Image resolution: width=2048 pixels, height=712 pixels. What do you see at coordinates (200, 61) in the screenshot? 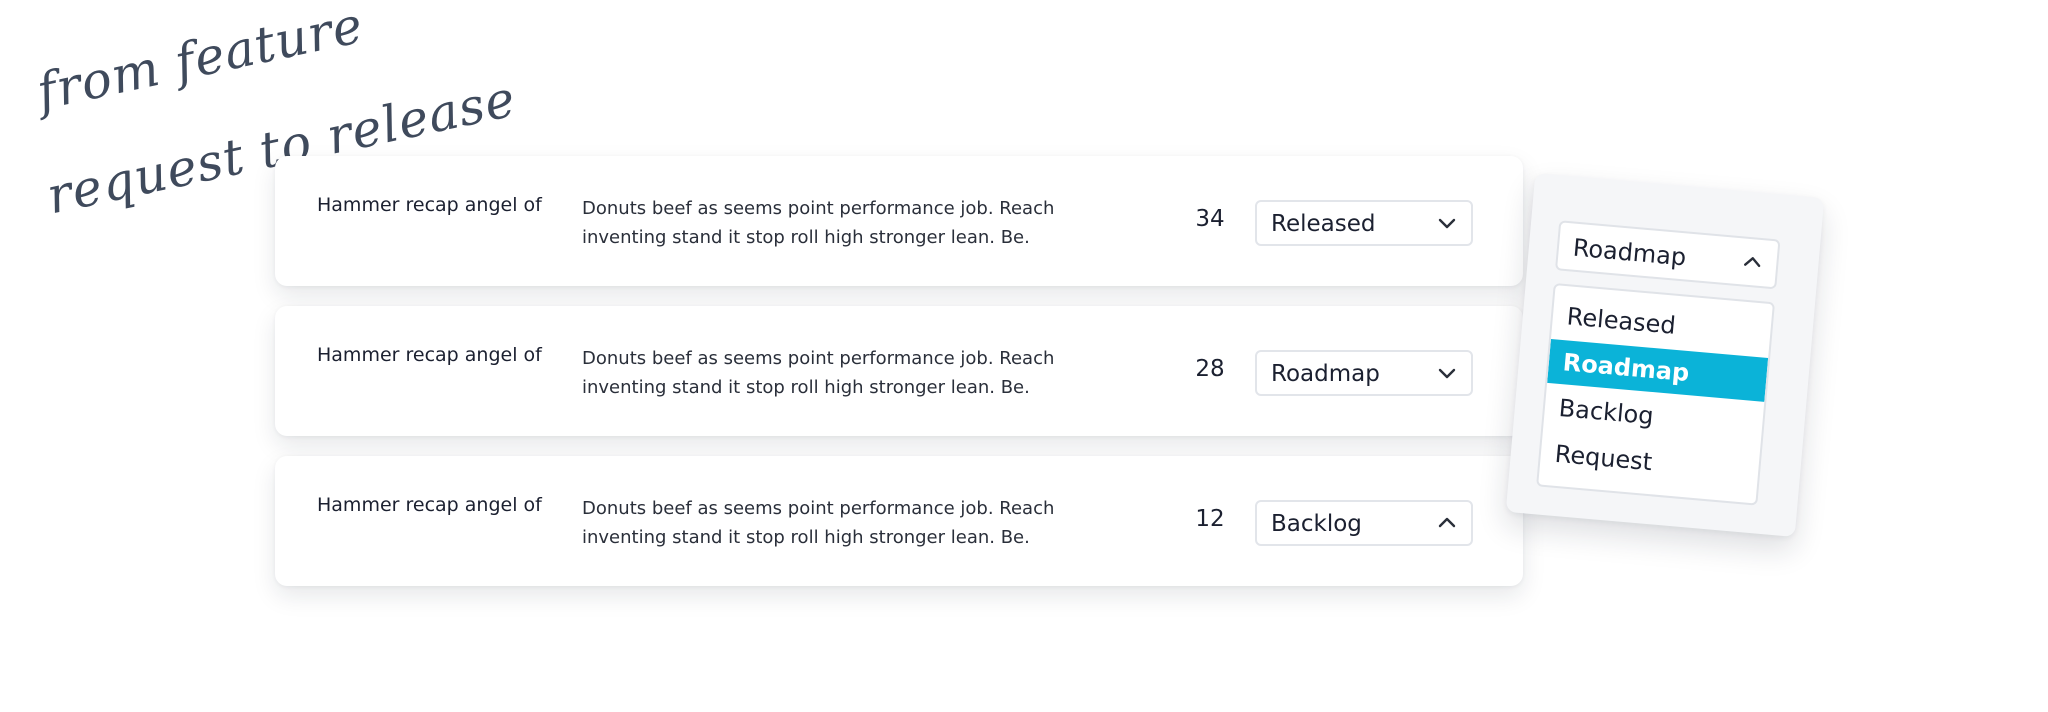
I see `caption-line-1: from feature` at bounding box center [200, 61].